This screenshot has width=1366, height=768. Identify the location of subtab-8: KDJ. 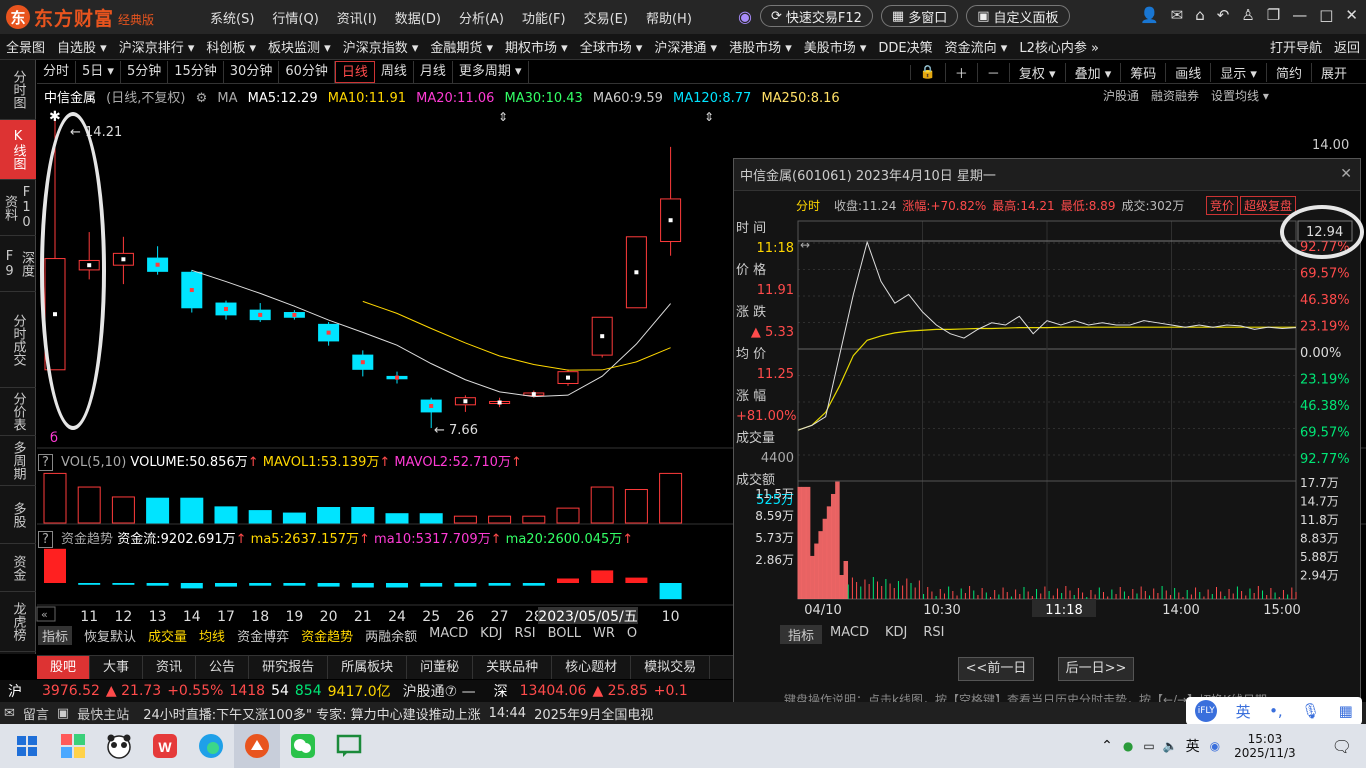
(491, 635).